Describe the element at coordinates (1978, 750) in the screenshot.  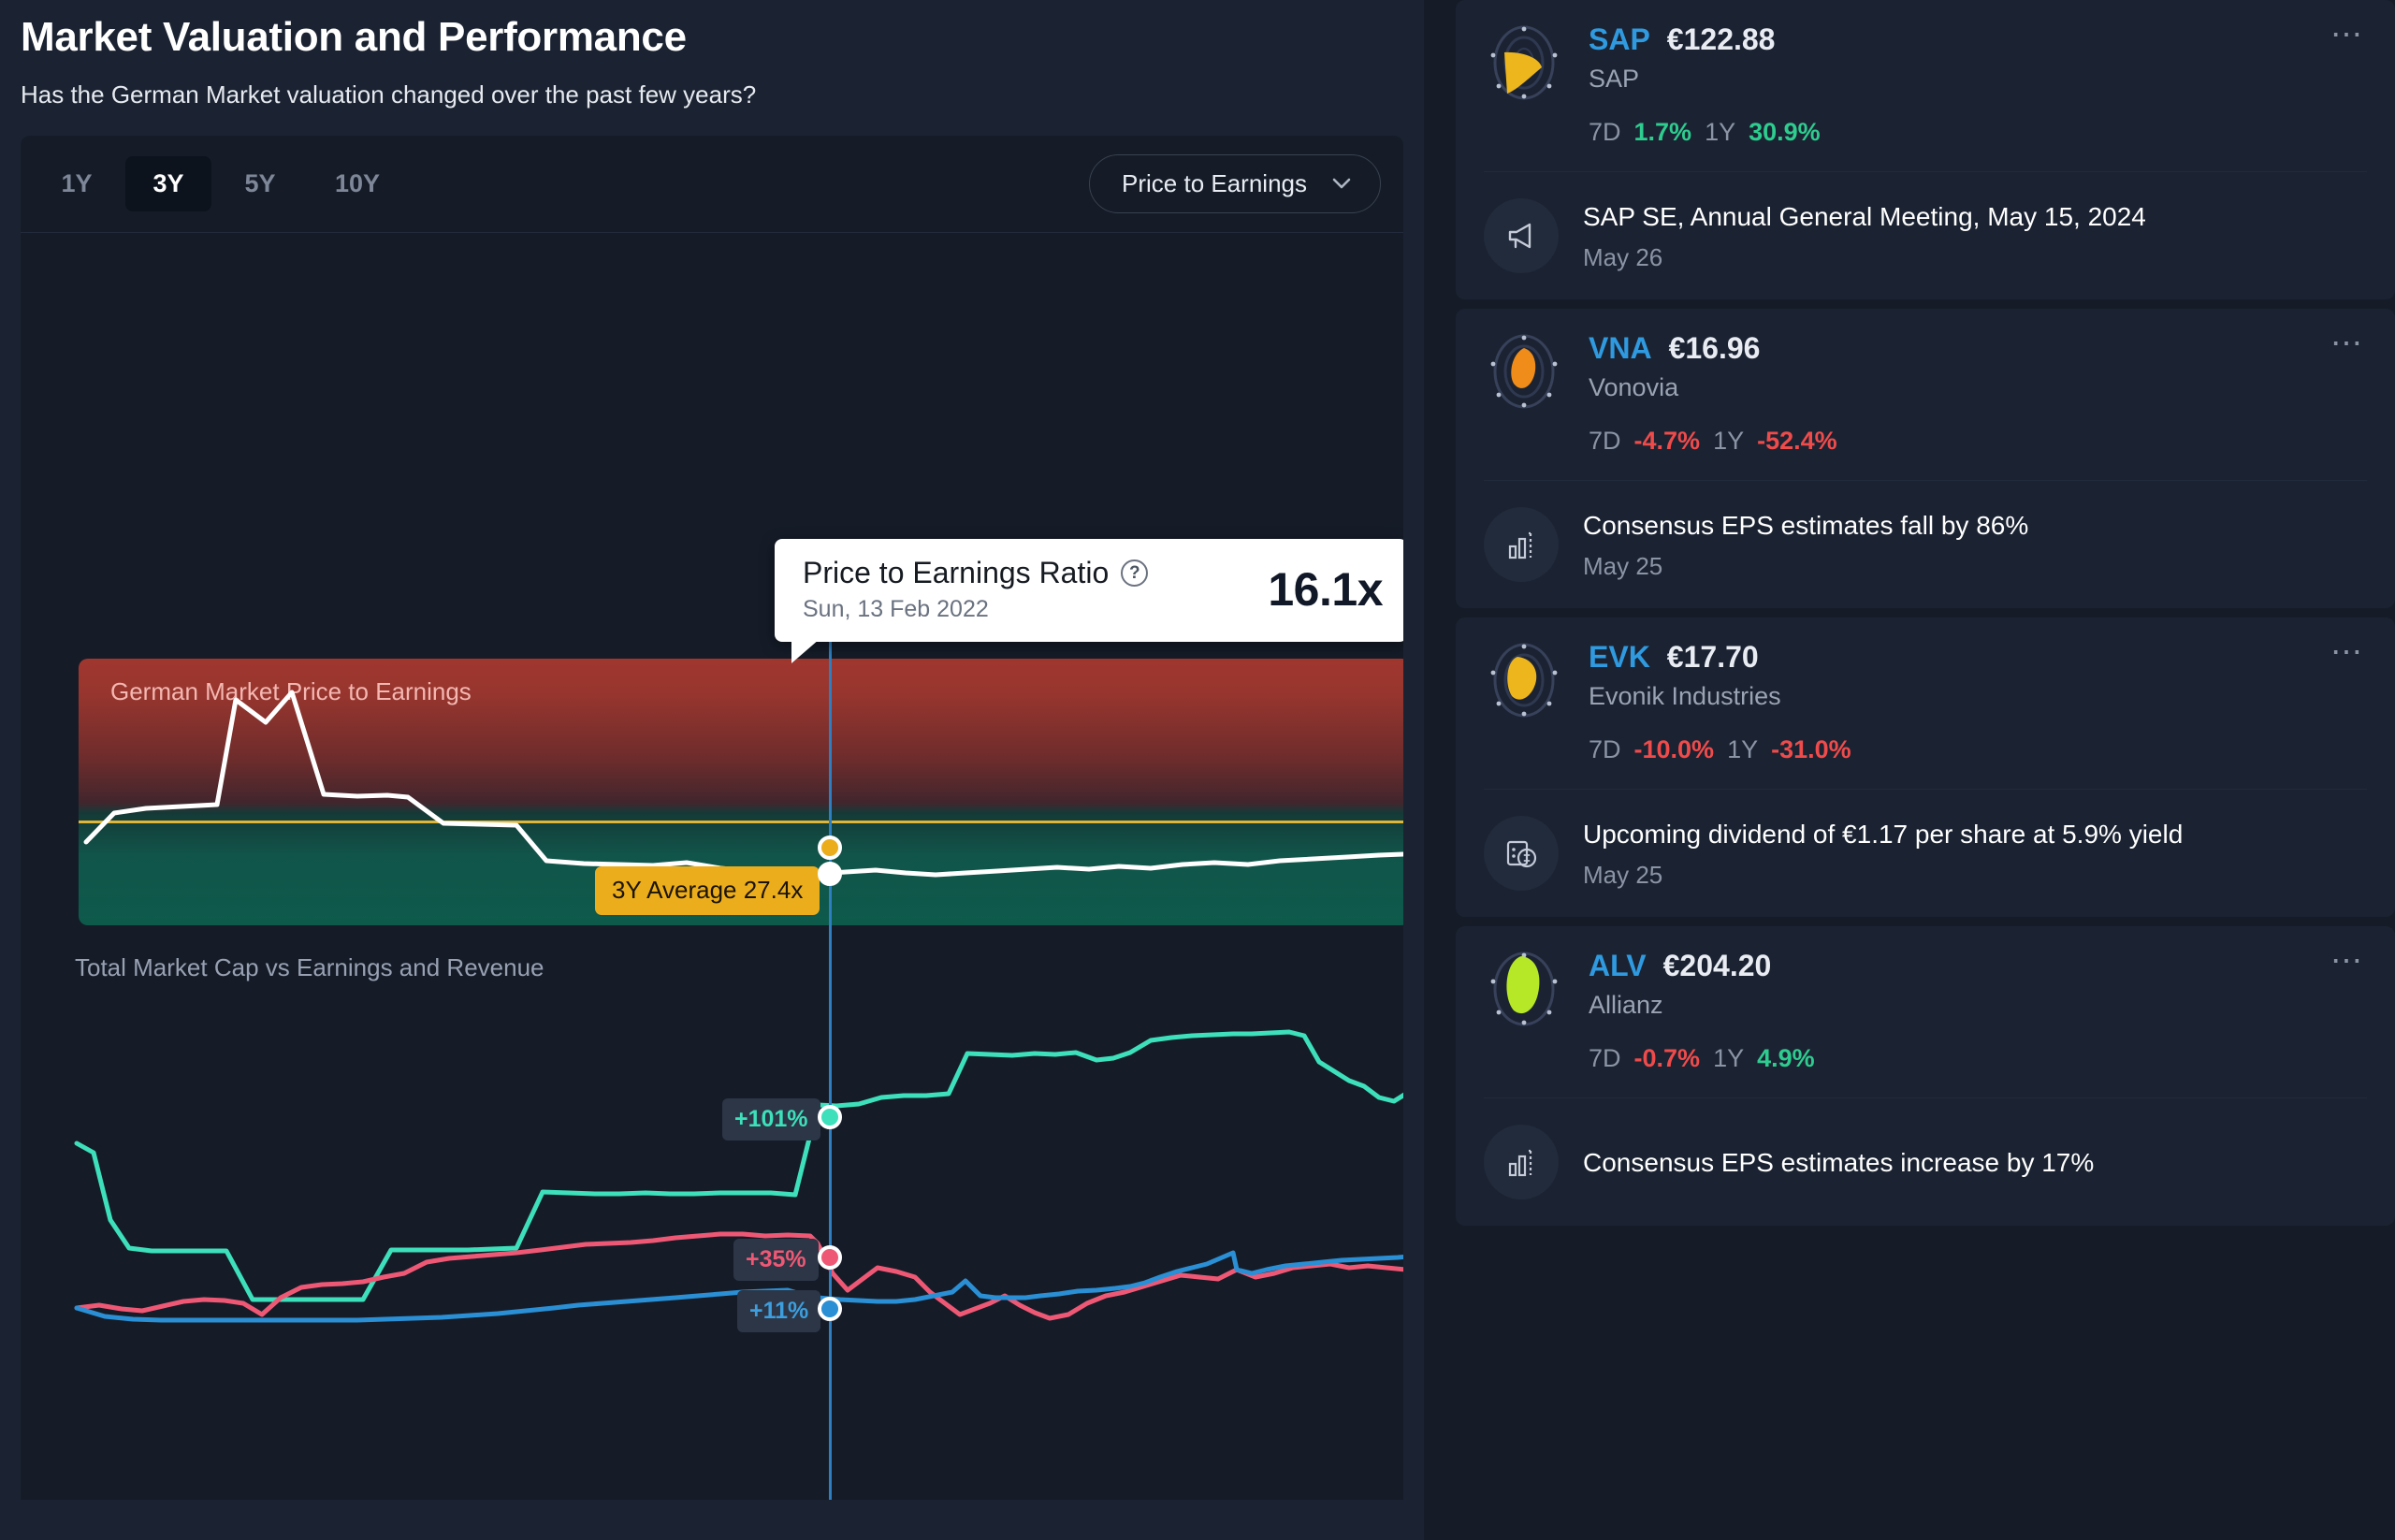
I see `performance-evonik: 7D -10.0% 1Y -31.0%` at that location.